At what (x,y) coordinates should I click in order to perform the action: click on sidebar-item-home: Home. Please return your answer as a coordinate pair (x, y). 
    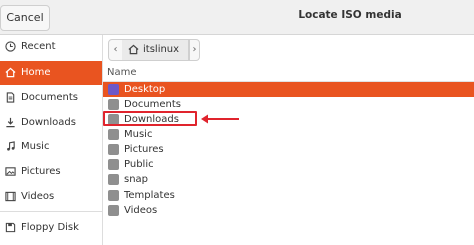
    Looking at the image, I should click on (51, 73).